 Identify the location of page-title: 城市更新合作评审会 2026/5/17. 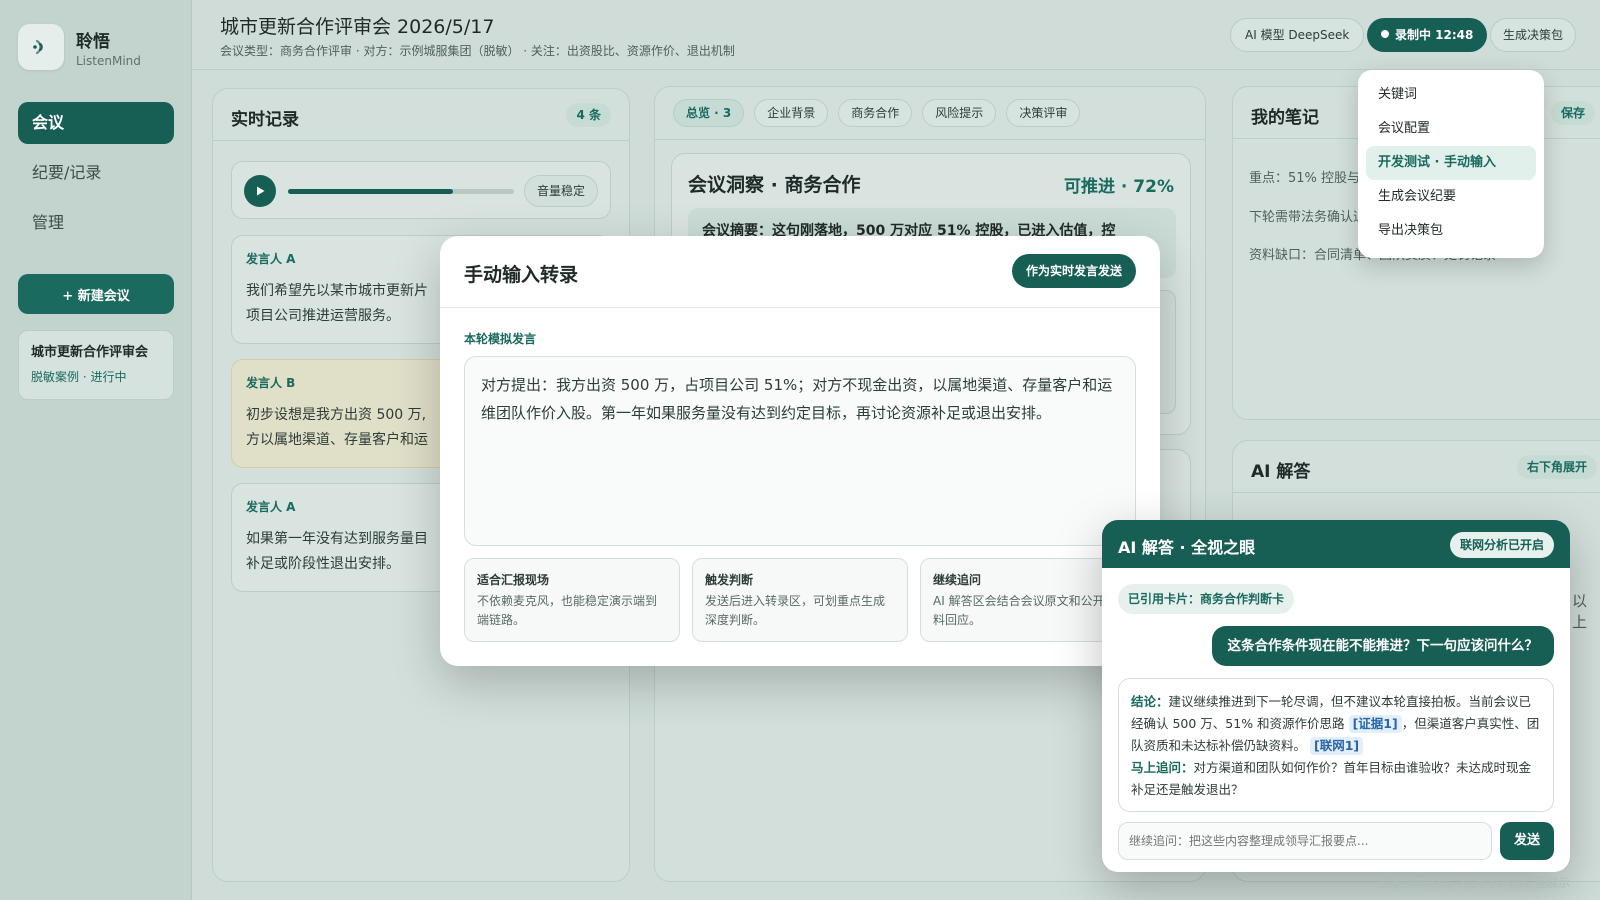
(357, 27).